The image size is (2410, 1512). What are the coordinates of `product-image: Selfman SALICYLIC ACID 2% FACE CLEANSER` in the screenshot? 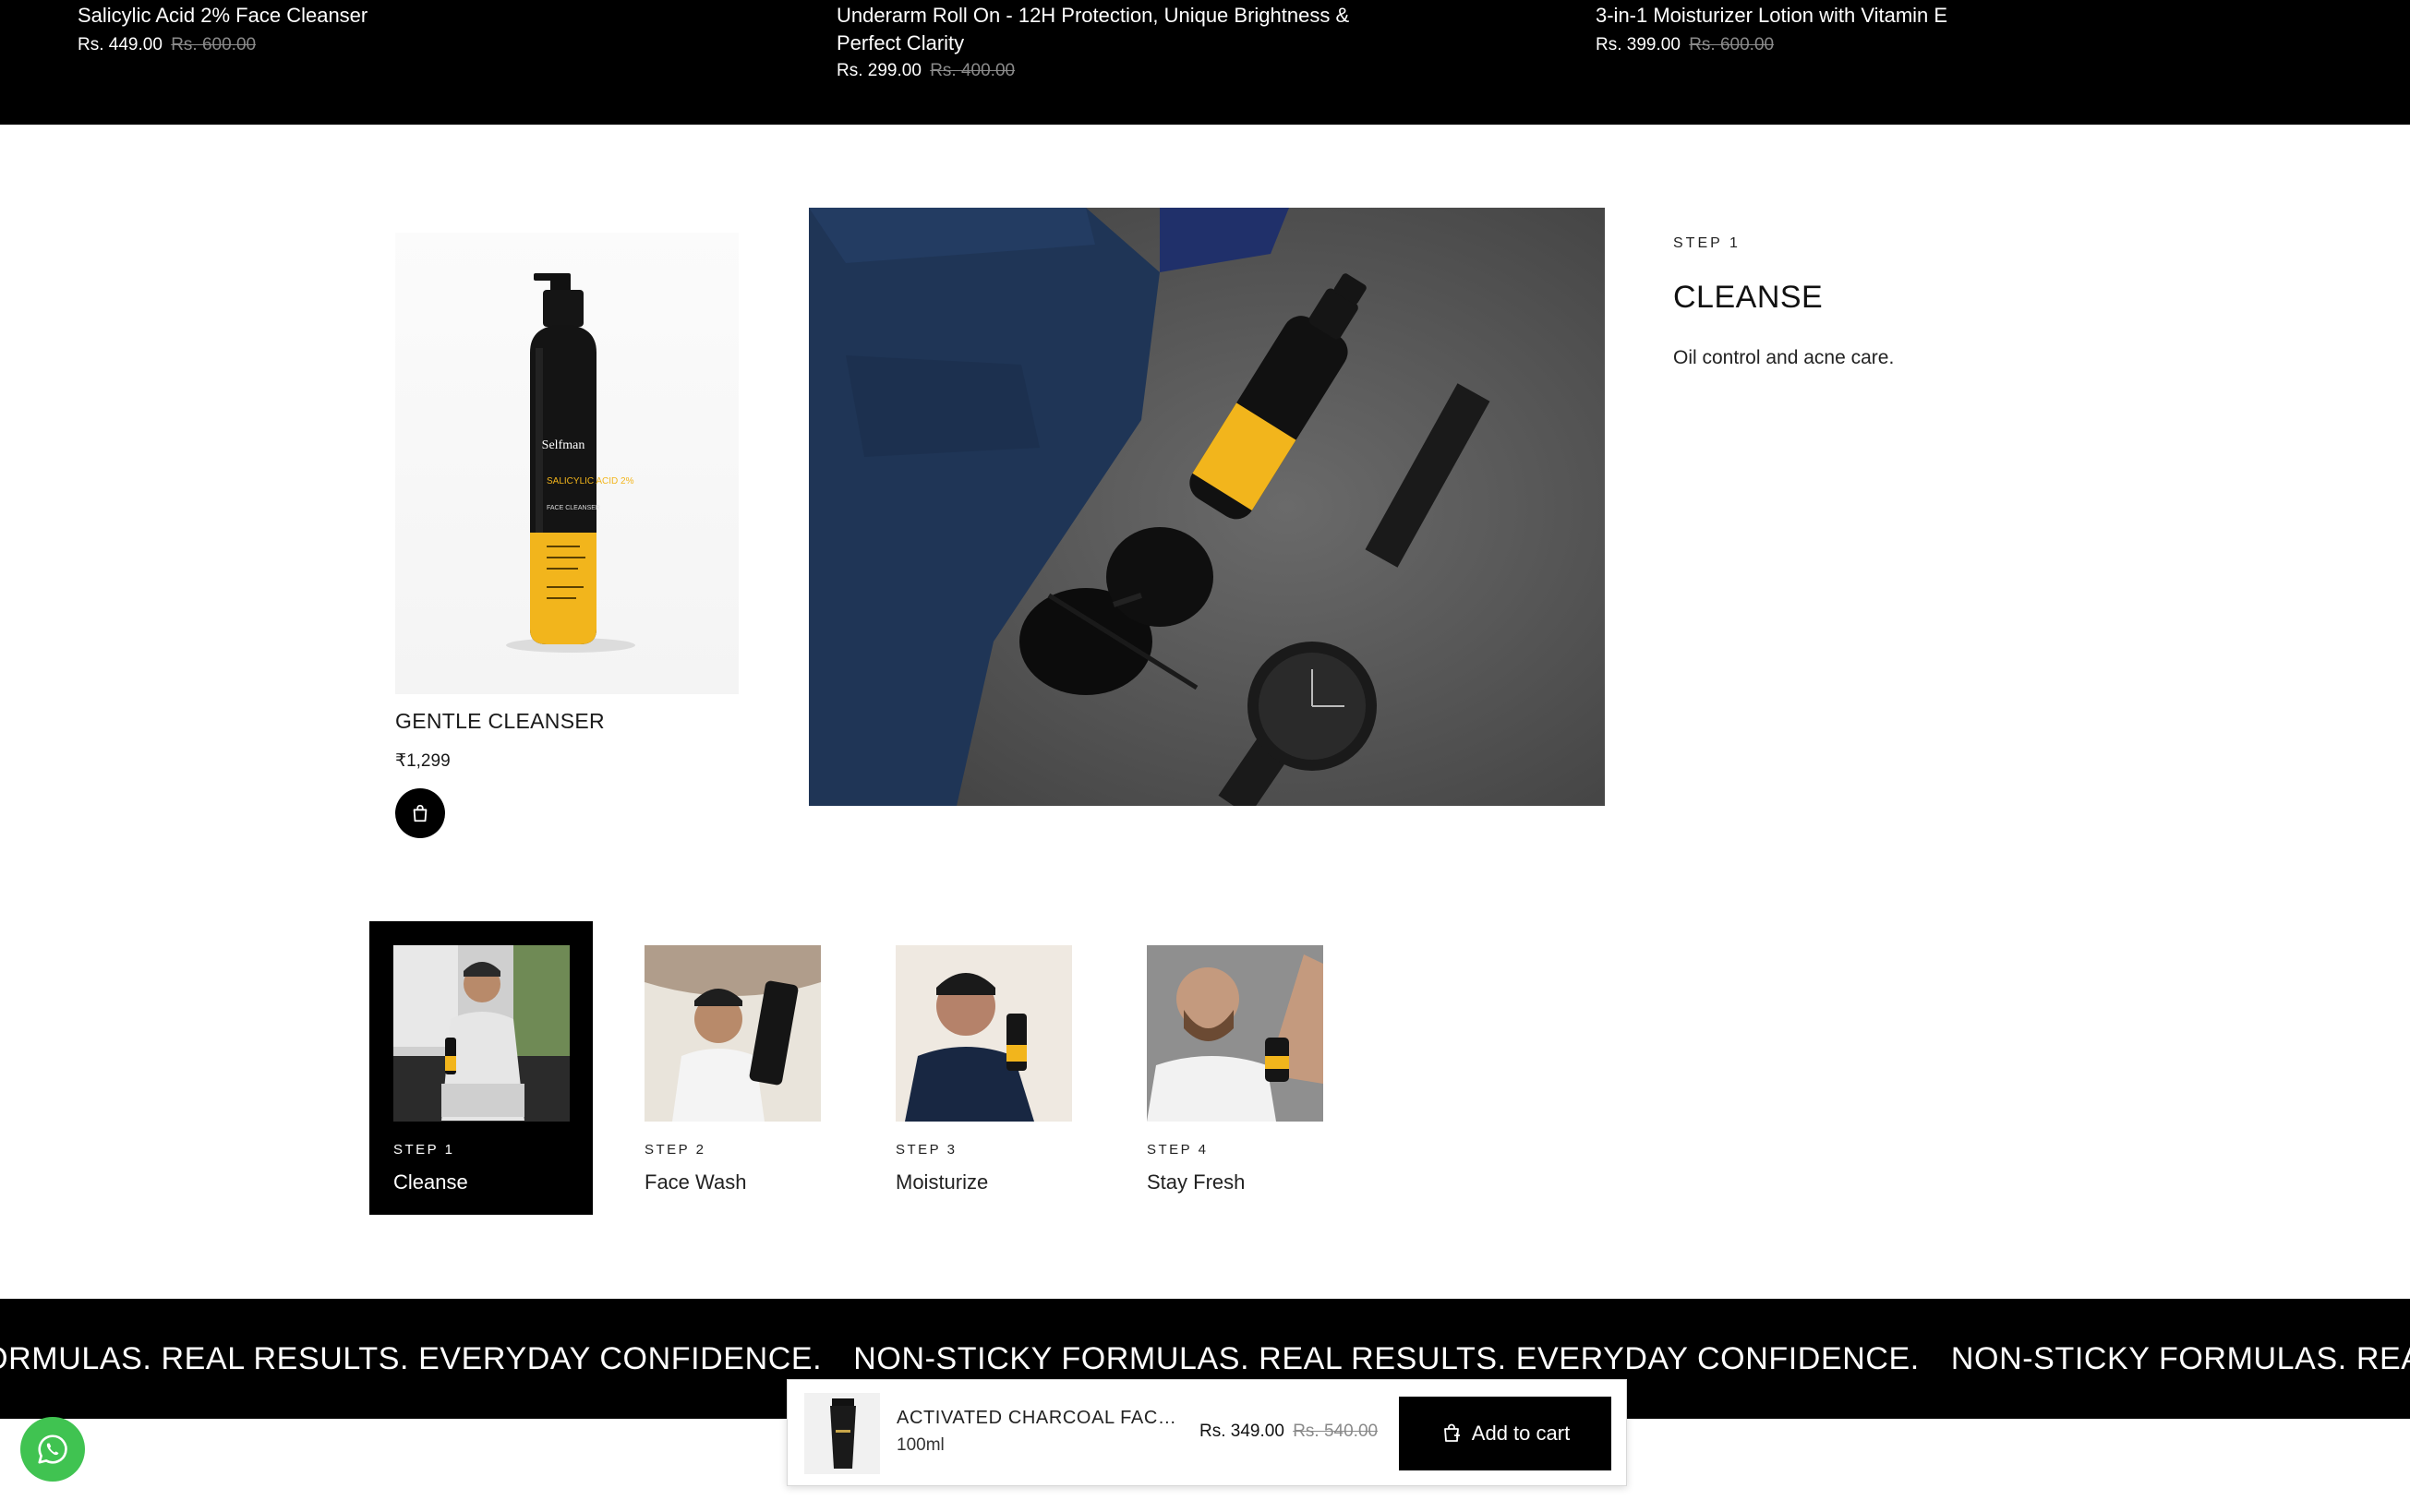 It's located at (567, 463).